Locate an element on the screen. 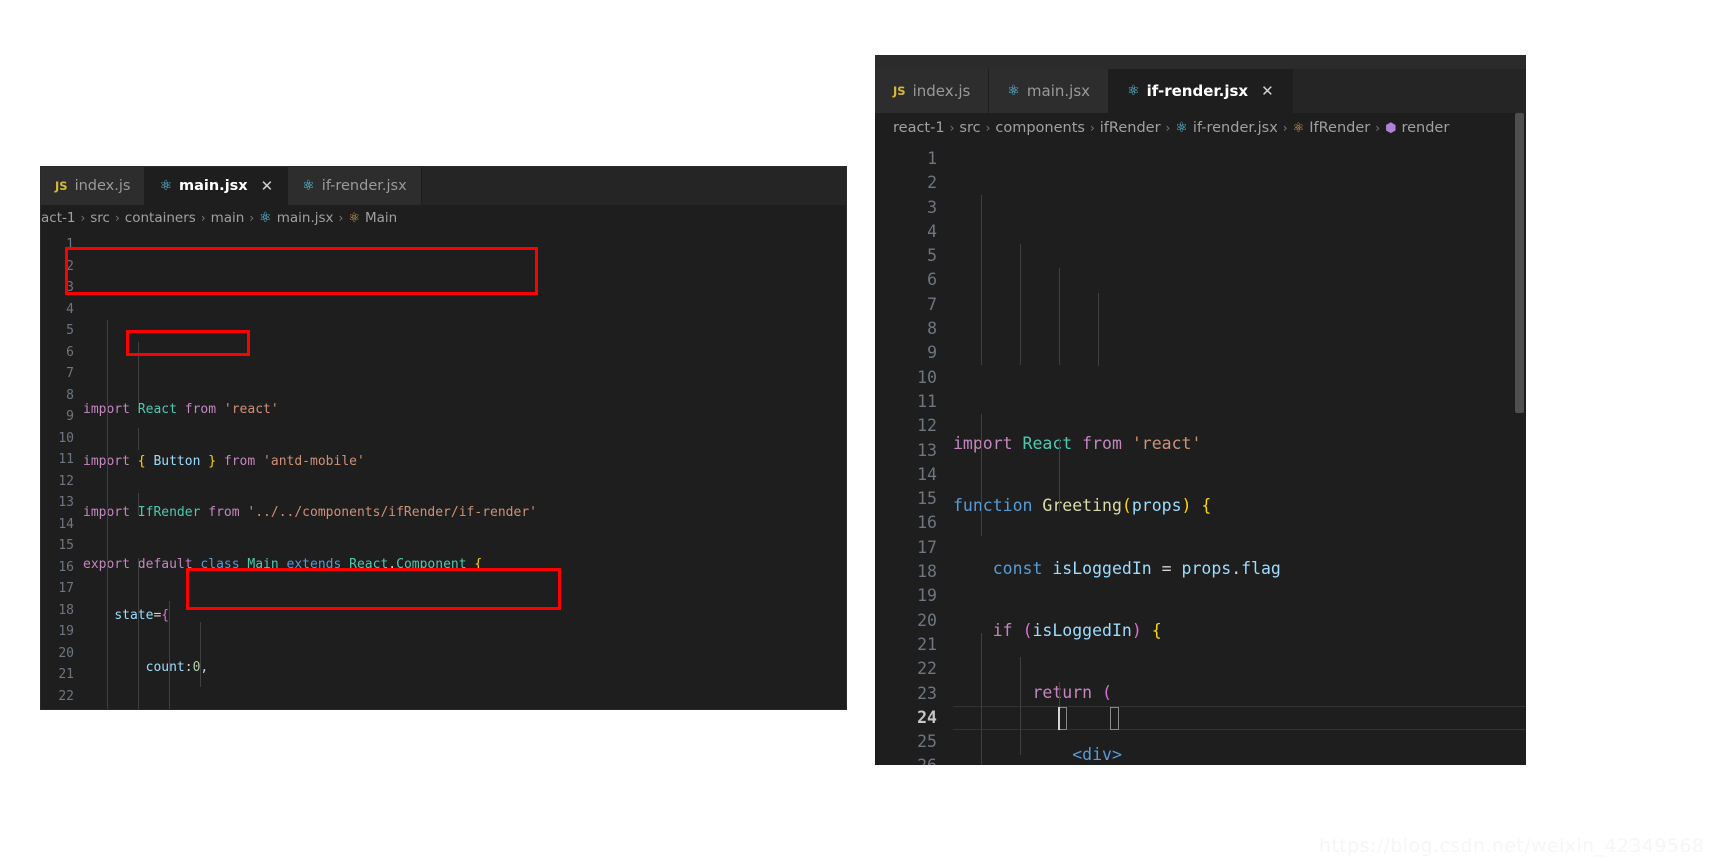  code-line: <div> is located at coordinates (1097, 755).